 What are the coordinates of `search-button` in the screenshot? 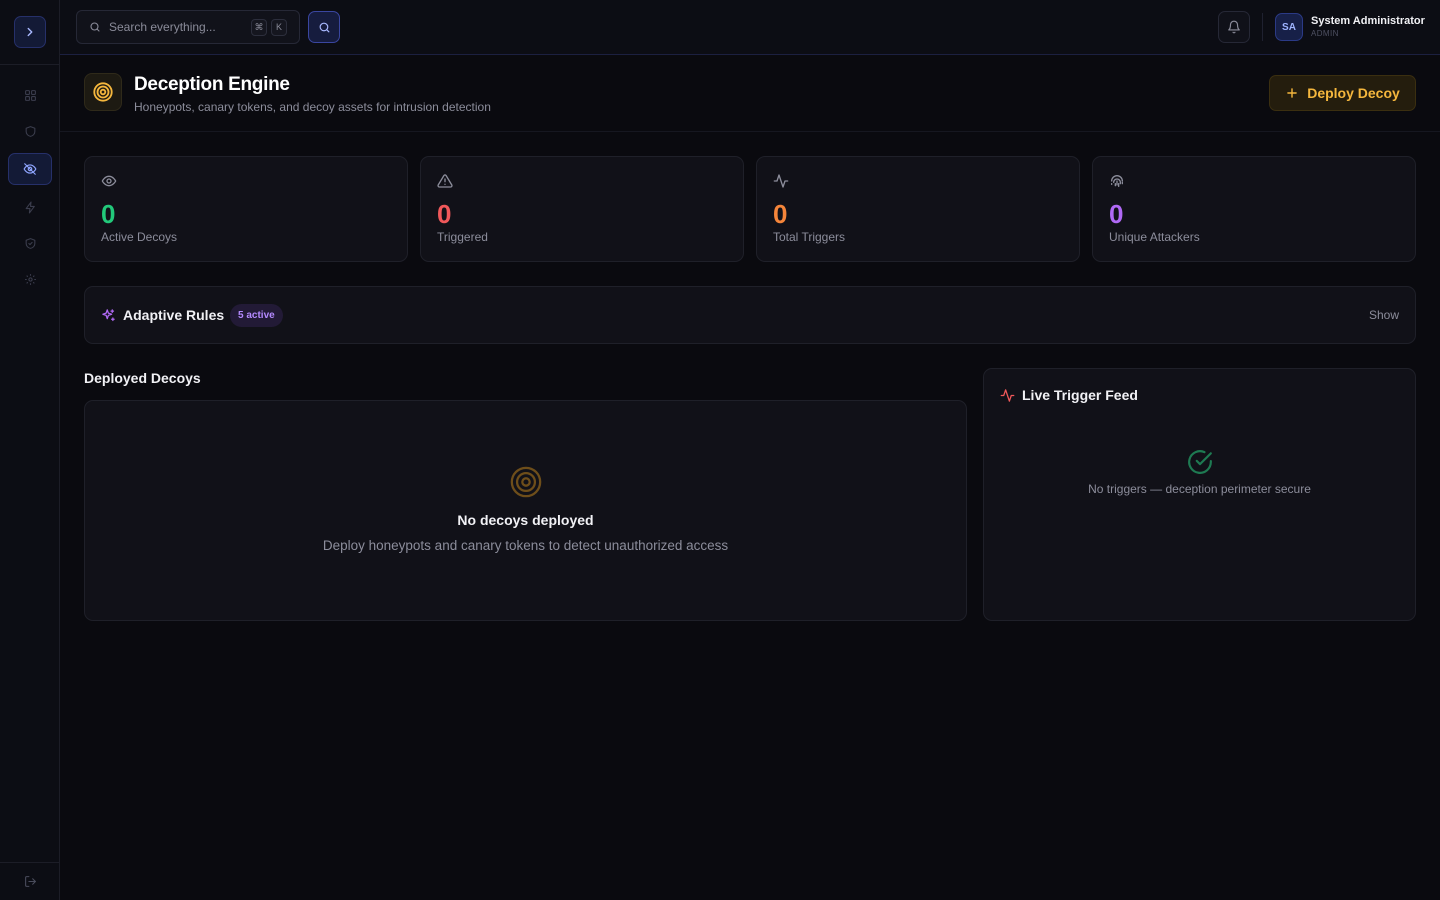 It's located at (324, 27).